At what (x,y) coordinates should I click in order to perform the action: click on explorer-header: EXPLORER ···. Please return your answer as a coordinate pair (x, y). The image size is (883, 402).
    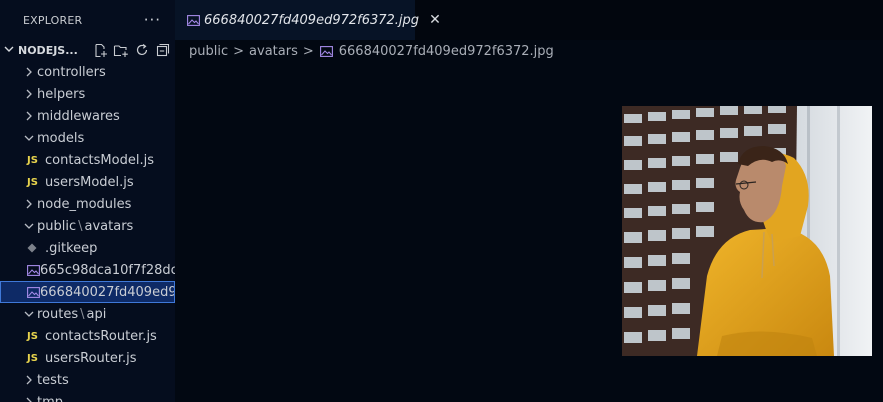
    Looking at the image, I should click on (87, 20).